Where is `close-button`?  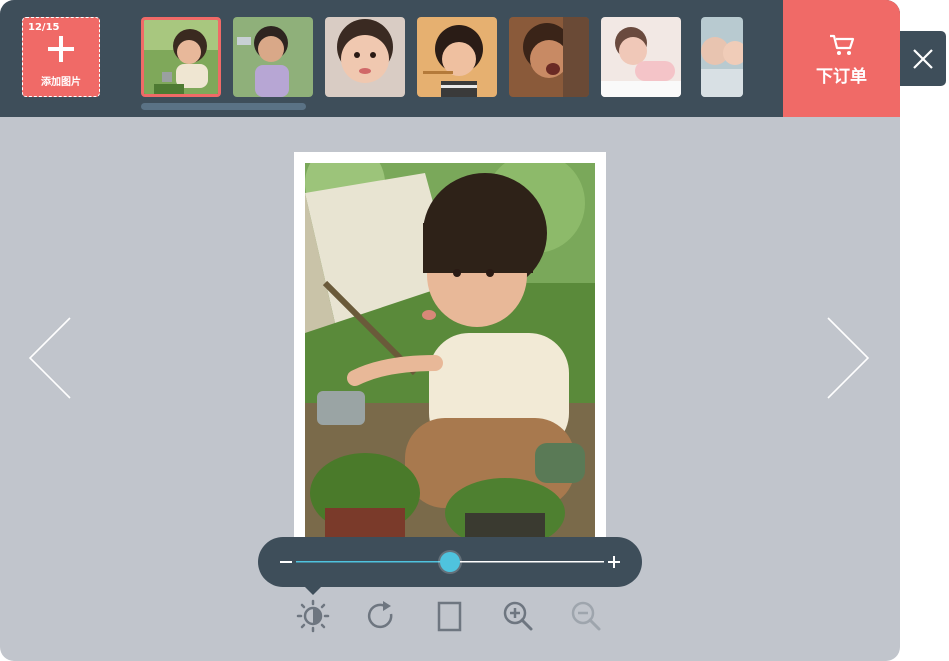 close-button is located at coordinates (923, 58).